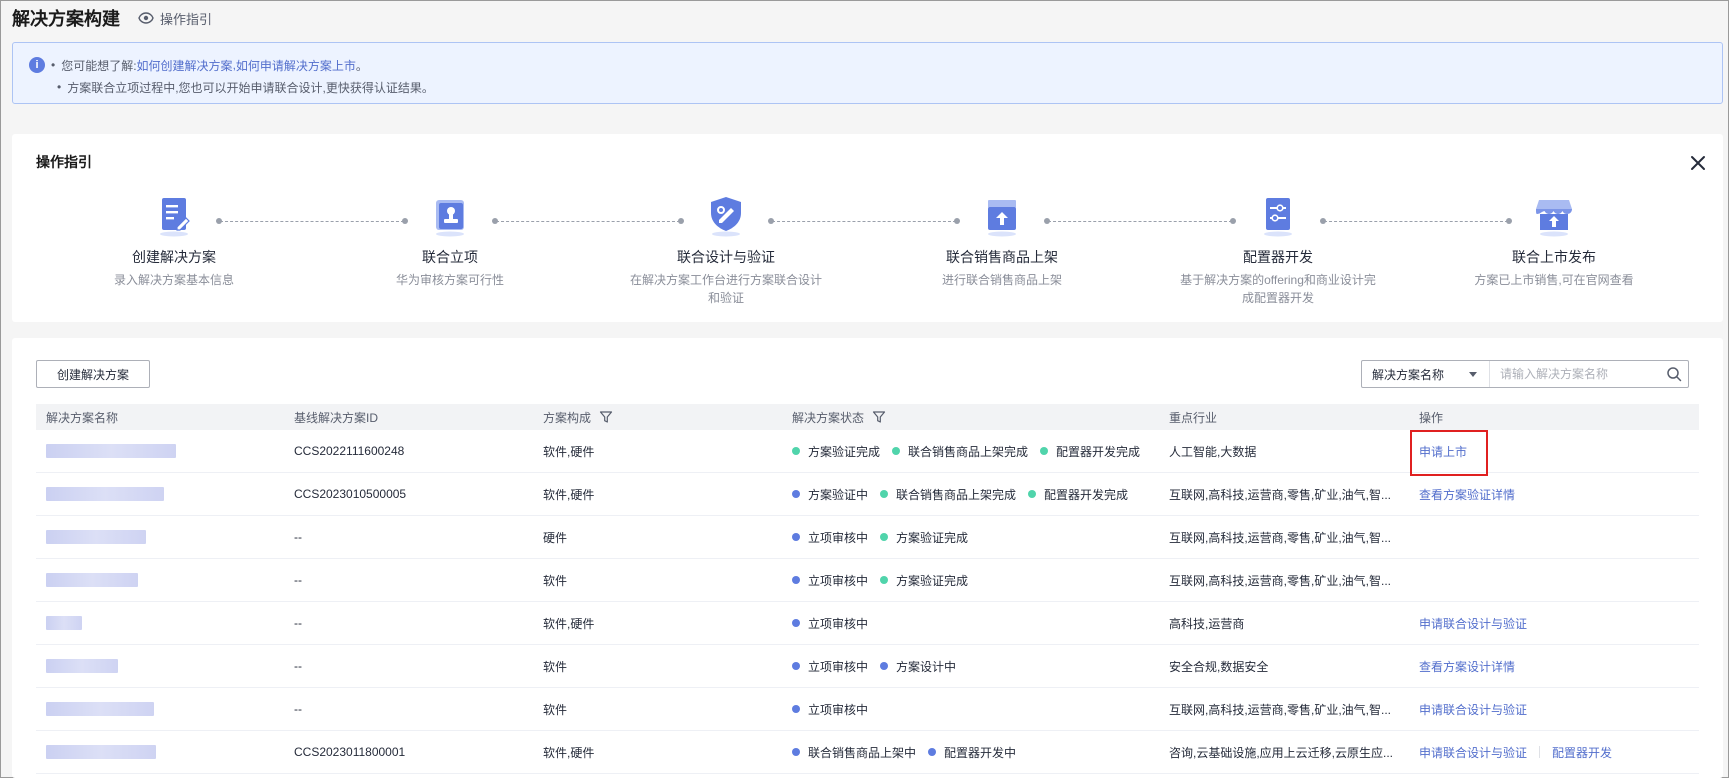  Describe the element at coordinates (93, 374) in the screenshot. I see `create-solution-button: 创建解决方案` at that location.